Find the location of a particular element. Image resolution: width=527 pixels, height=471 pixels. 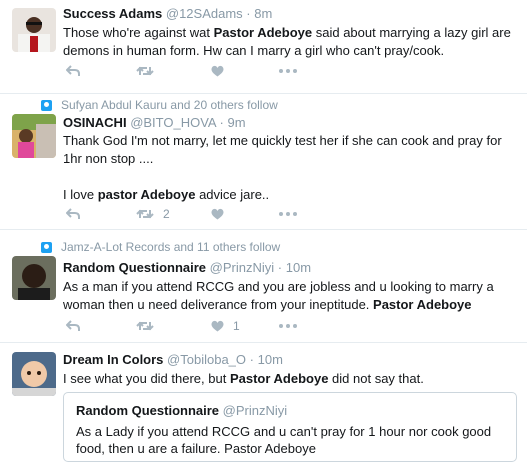

retweet-button: 2 is located at coordinates (153, 214).